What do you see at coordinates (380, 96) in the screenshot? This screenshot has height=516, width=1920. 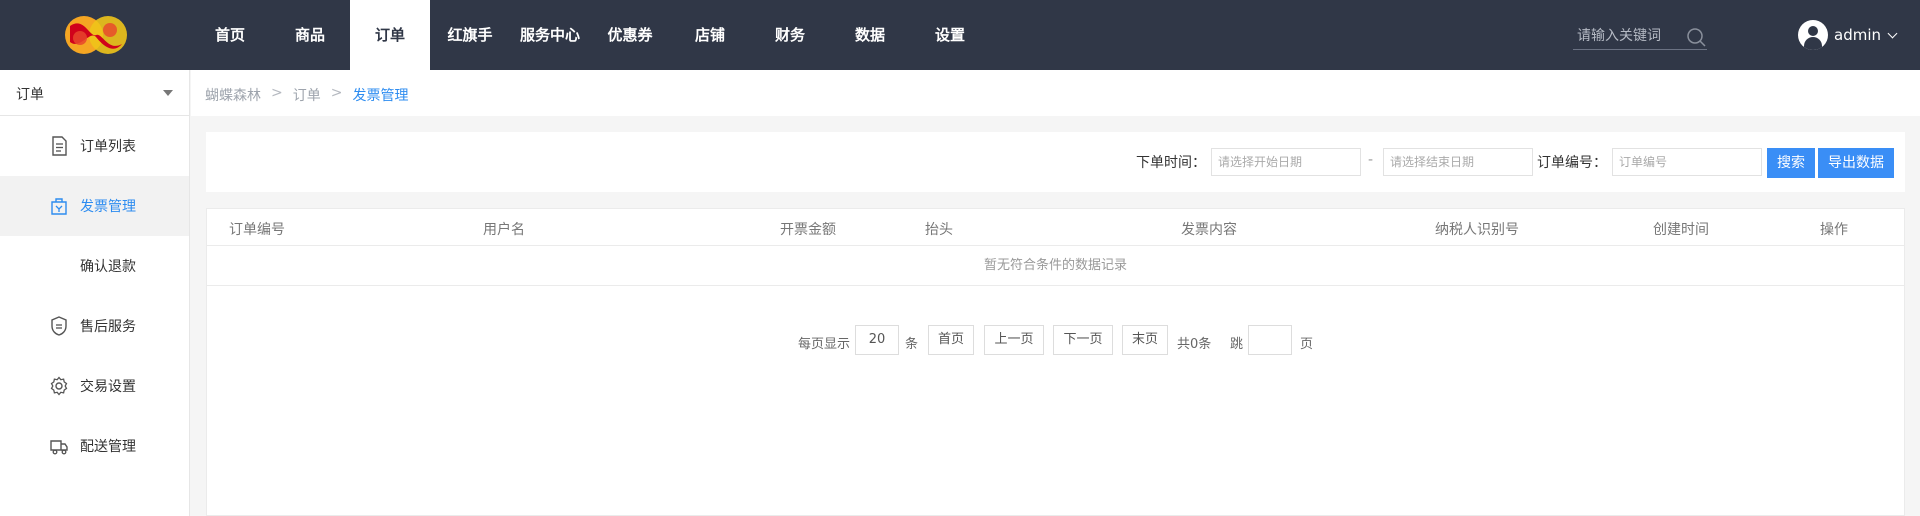 I see `breadcrumb-current: 发票管理` at bounding box center [380, 96].